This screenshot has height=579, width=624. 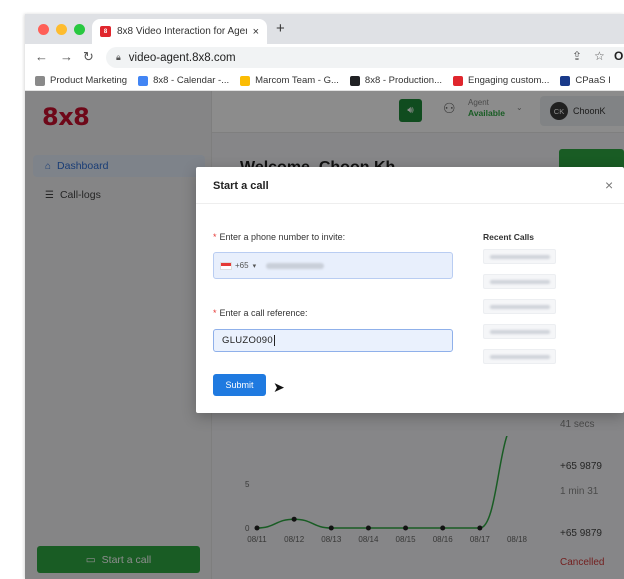 What do you see at coordinates (241, 186) in the screenshot?
I see `dialog-title: Start a call` at bounding box center [241, 186].